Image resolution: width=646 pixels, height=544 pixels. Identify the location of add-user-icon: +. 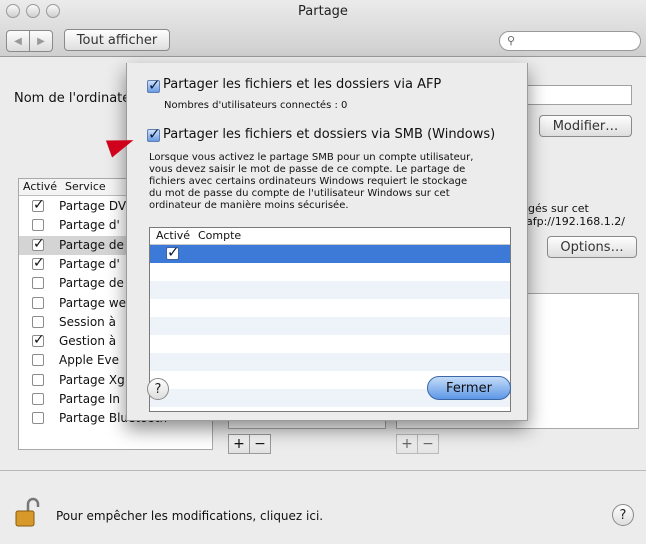
(407, 444).